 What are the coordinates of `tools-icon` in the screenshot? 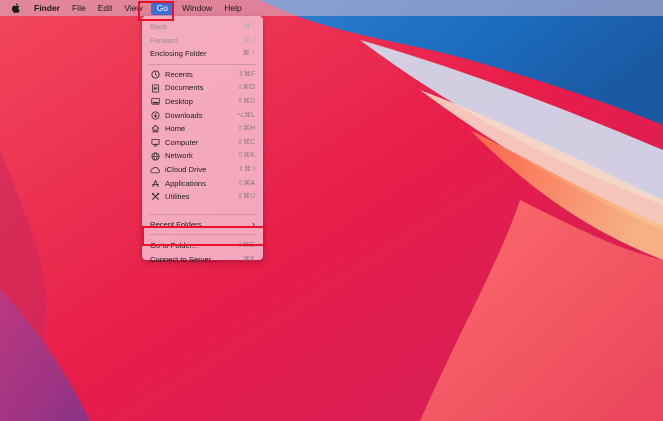 It's located at (155, 197).